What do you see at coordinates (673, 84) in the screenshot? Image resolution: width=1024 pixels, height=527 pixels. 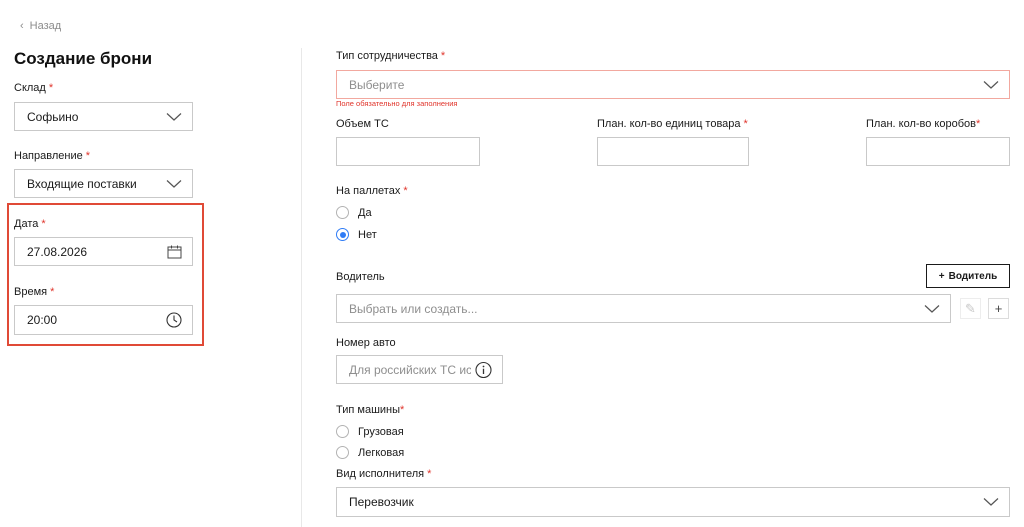 I see `cooperation-type-select: Выберите` at bounding box center [673, 84].